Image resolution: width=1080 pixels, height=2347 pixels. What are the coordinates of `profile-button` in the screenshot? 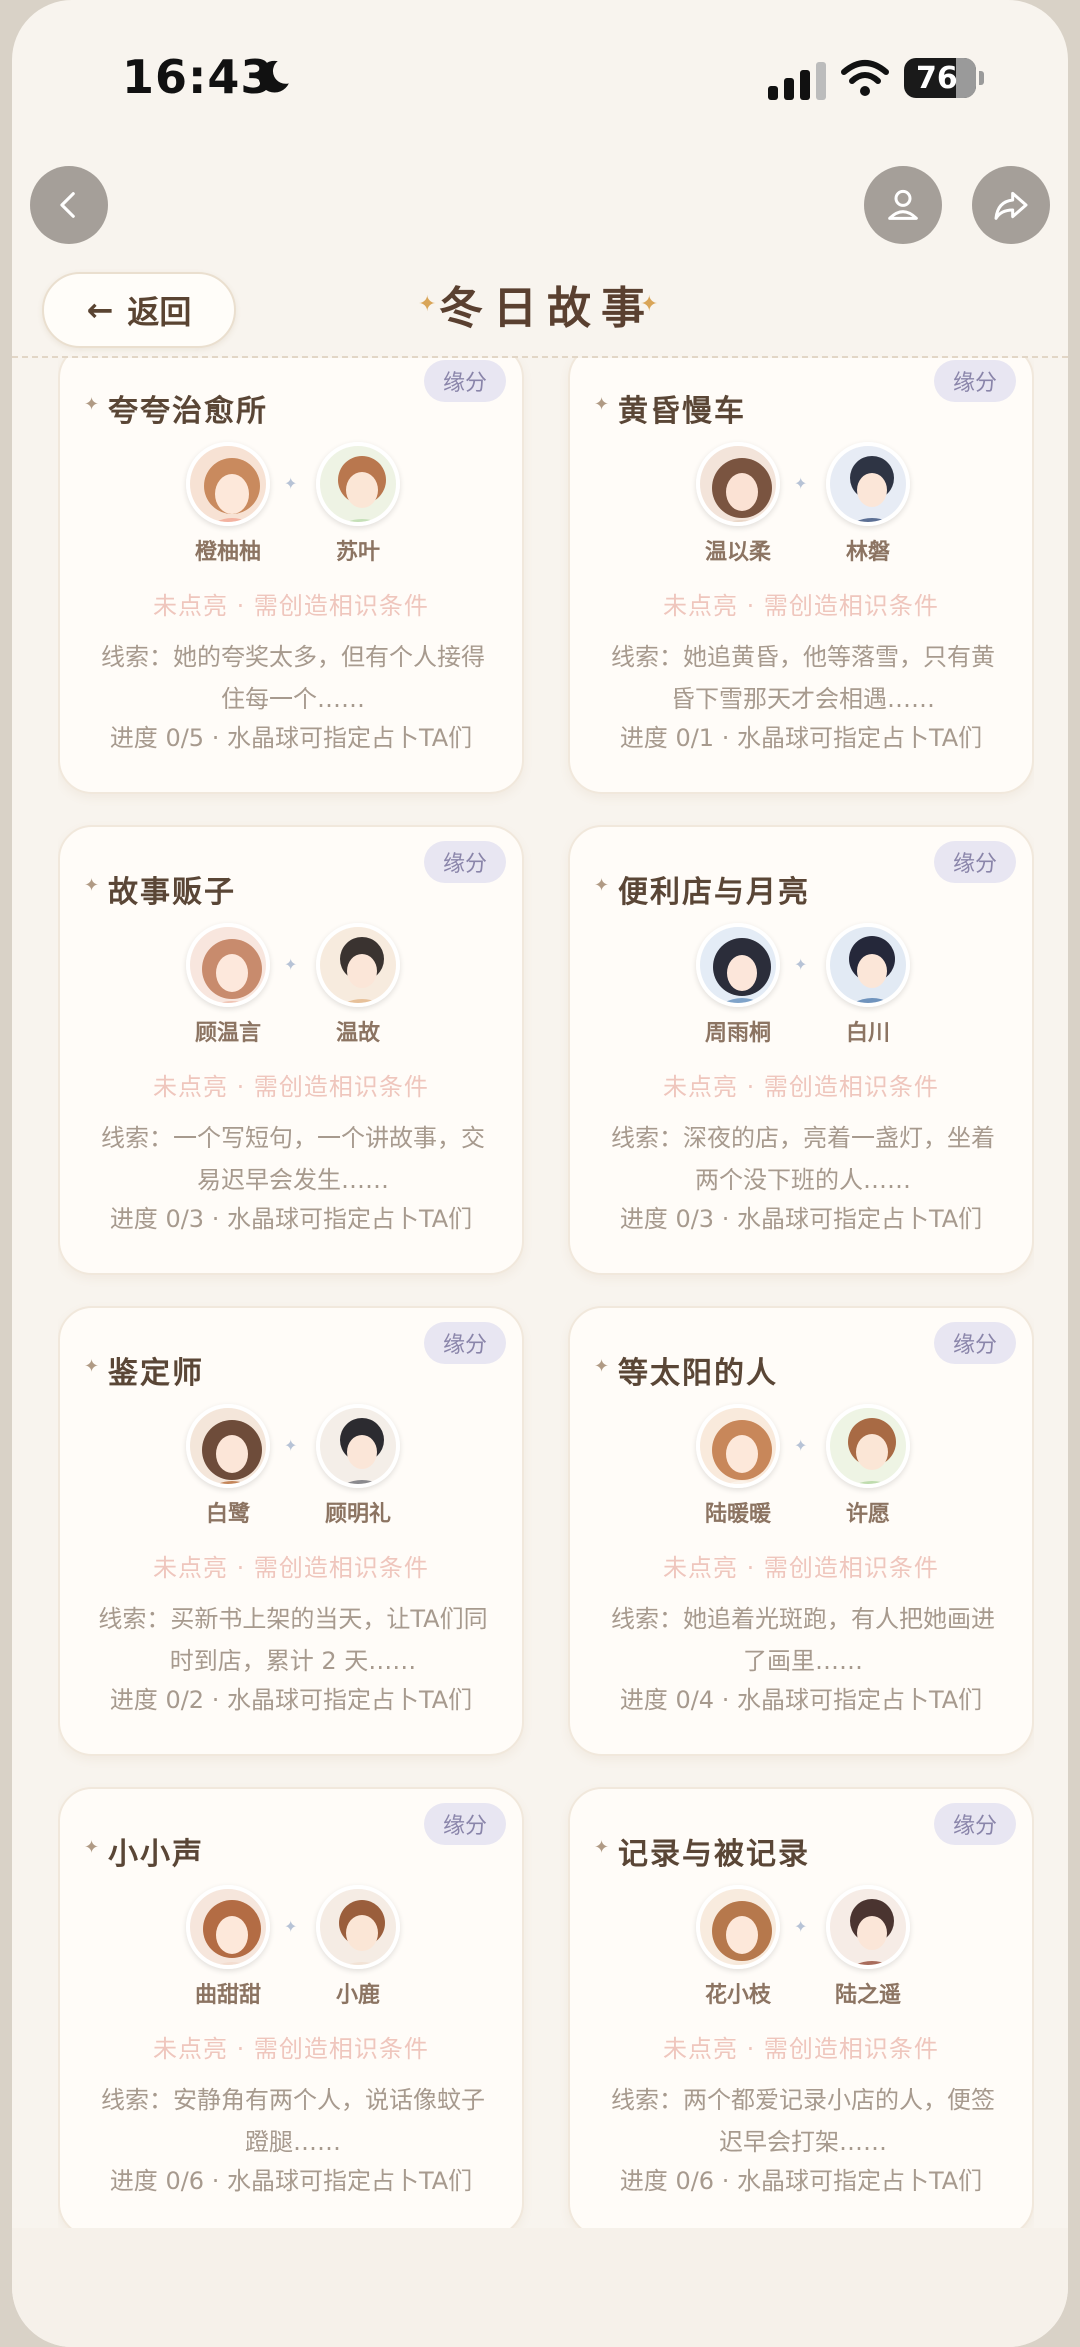 It's located at (903, 205).